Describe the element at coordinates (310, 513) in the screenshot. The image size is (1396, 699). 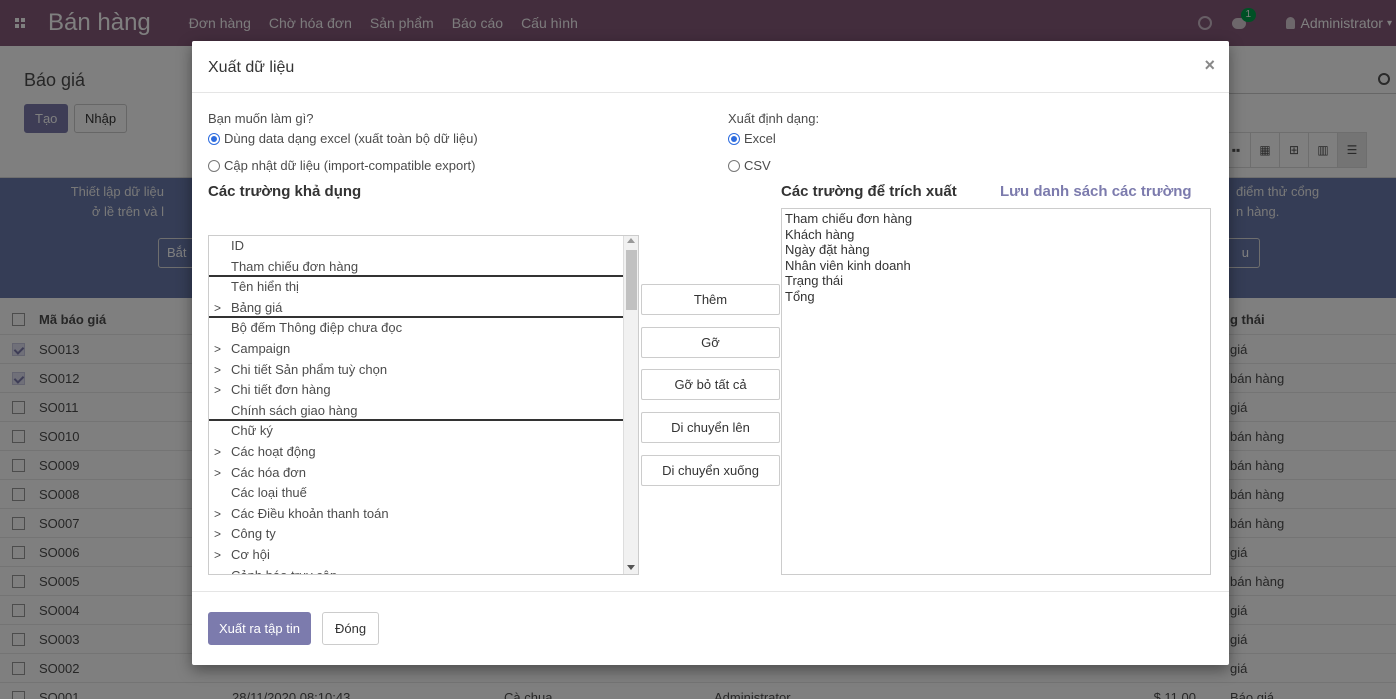
I see `field-label: Các Điều khoản thanh toán` at that location.